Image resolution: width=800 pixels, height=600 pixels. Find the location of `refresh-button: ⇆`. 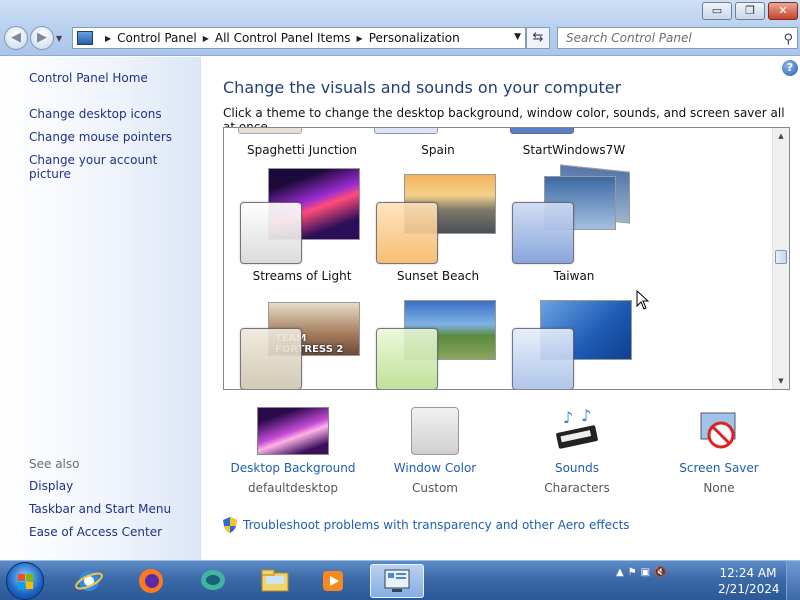

refresh-button: ⇆ is located at coordinates (538, 38).